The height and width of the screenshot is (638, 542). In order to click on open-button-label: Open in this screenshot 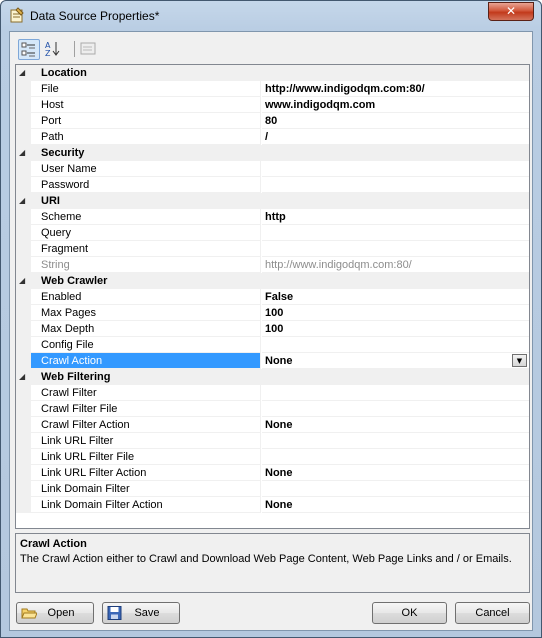, I will do `click(61, 613)`.